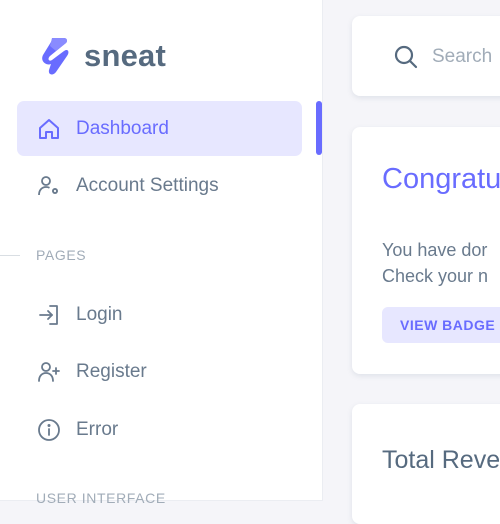 This screenshot has height=524, width=500. I want to click on user-plus-icon, so click(49, 372).